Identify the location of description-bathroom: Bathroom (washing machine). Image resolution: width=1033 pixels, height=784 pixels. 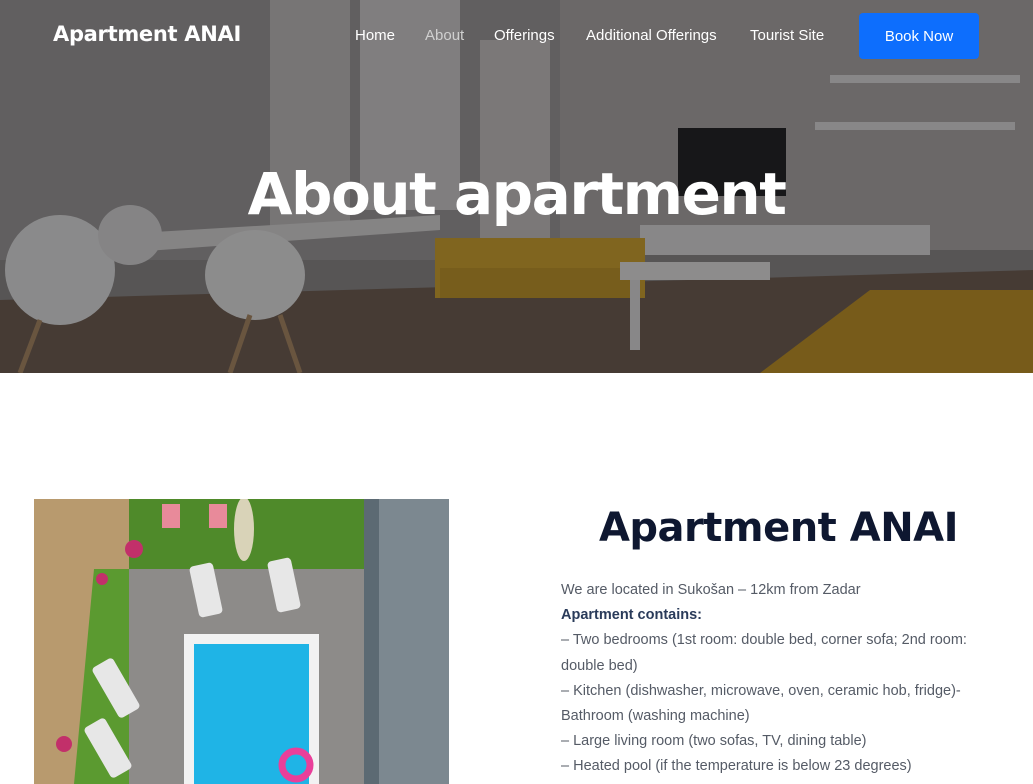
(655, 716).